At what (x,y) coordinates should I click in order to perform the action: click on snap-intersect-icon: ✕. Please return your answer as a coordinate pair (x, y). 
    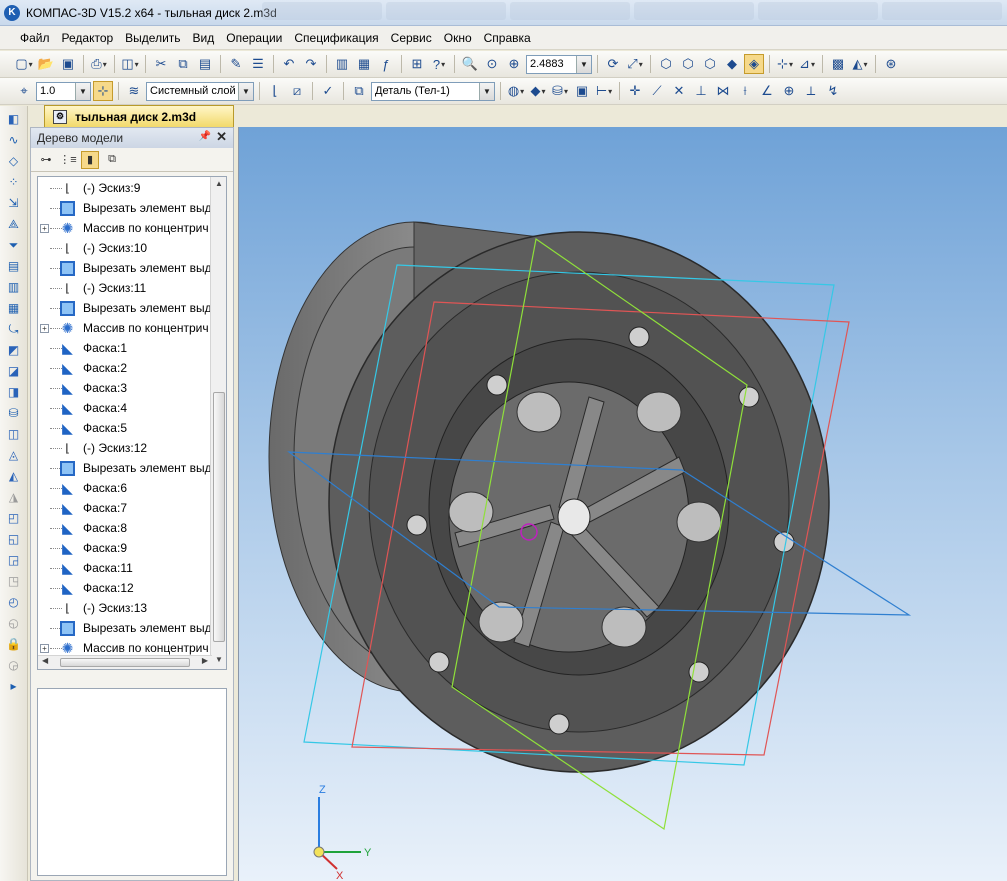
    Looking at the image, I should click on (679, 91).